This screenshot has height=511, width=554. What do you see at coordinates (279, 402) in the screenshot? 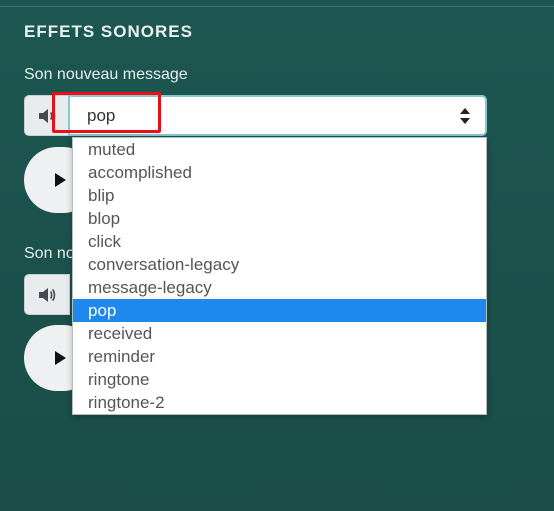
I see `option-ringtone-2: ringtone-2` at bounding box center [279, 402].